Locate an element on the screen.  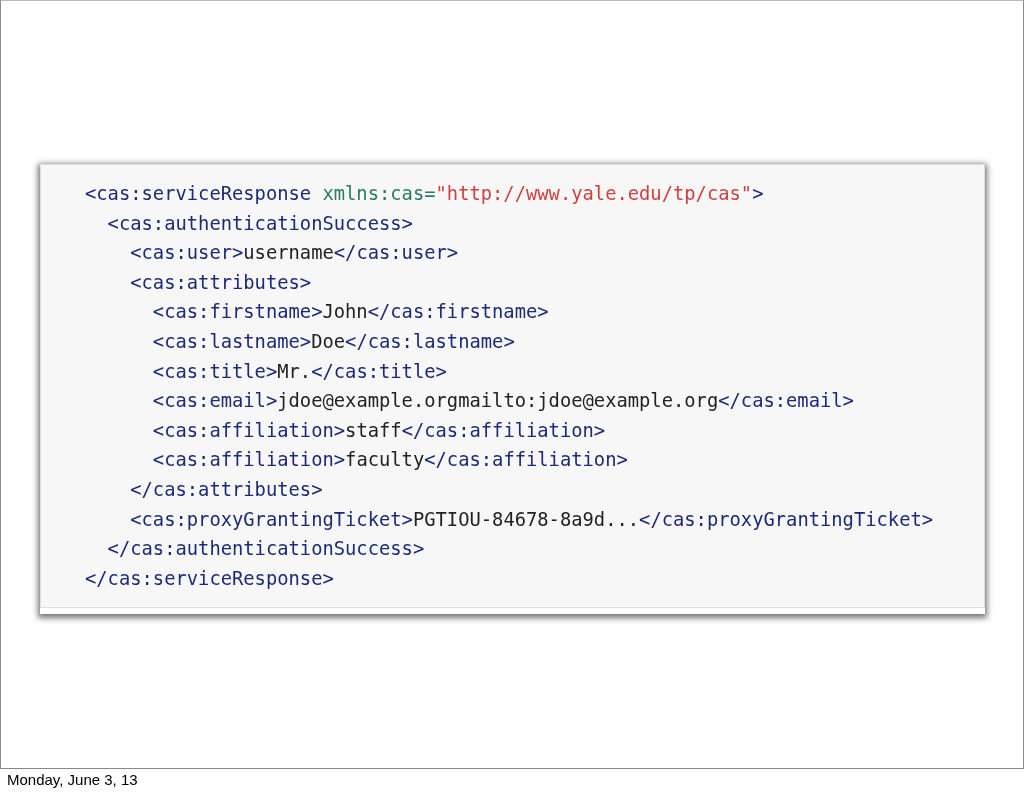
code-line: <cas:user>username</cas:user> is located at coordinates (294, 253).